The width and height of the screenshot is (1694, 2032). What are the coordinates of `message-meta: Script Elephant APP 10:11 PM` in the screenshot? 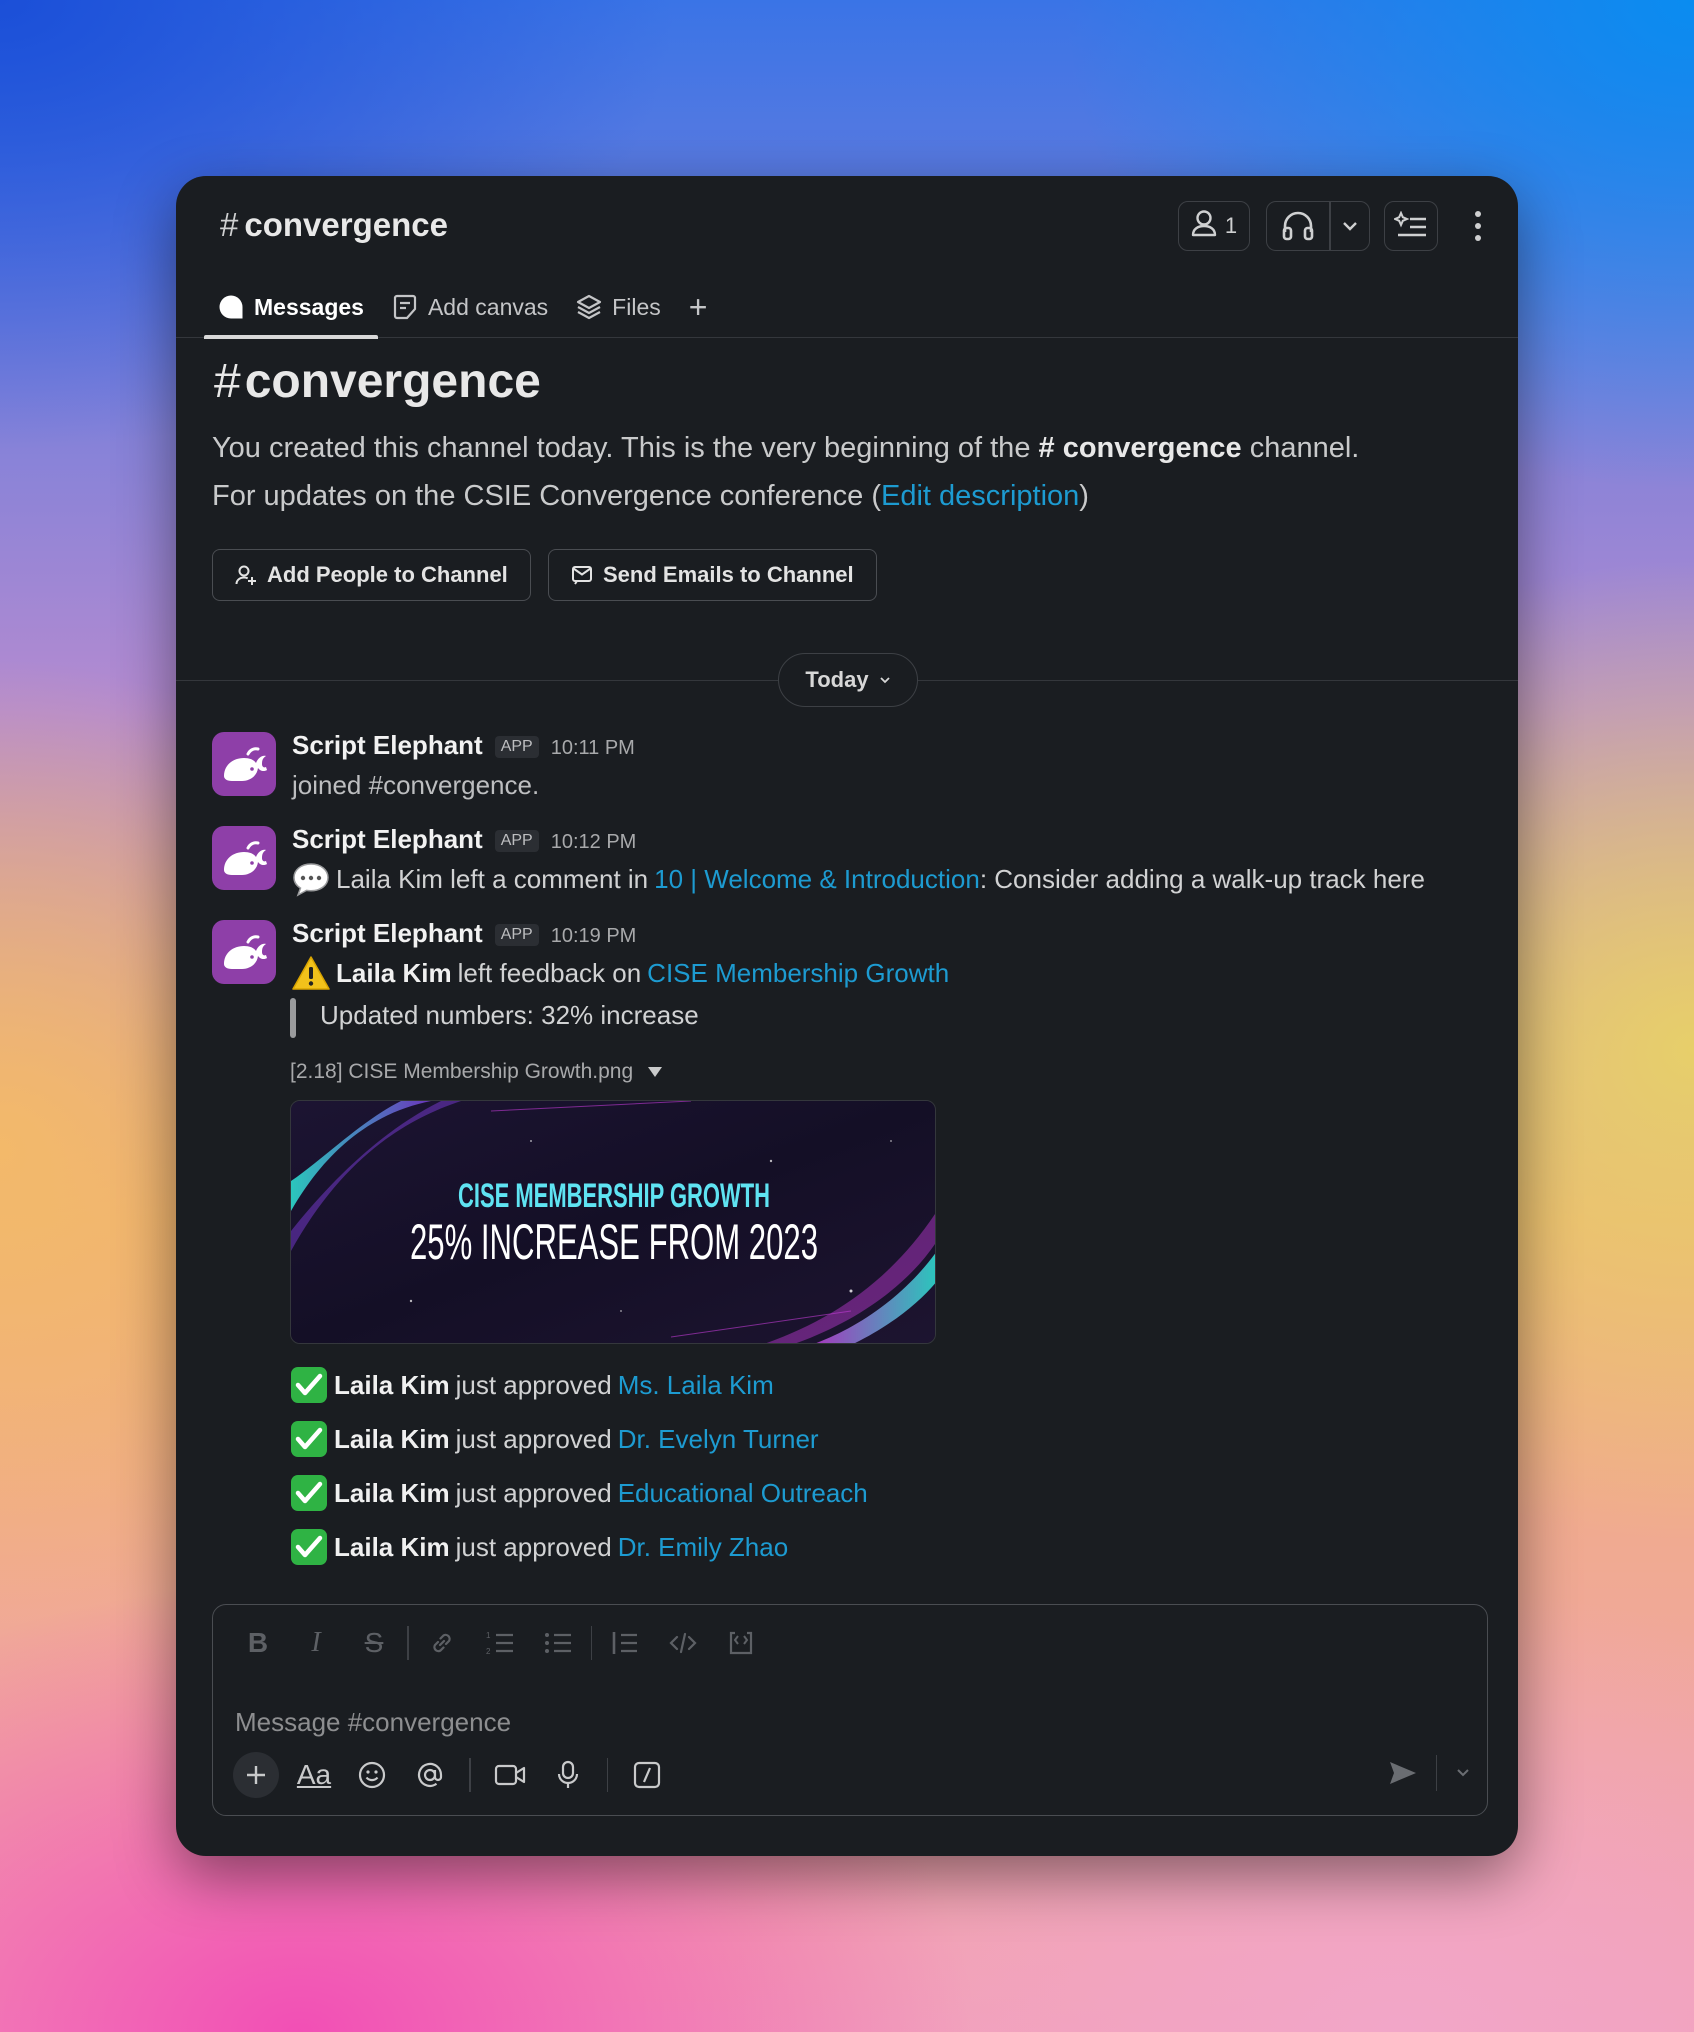 It's located at (463, 745).